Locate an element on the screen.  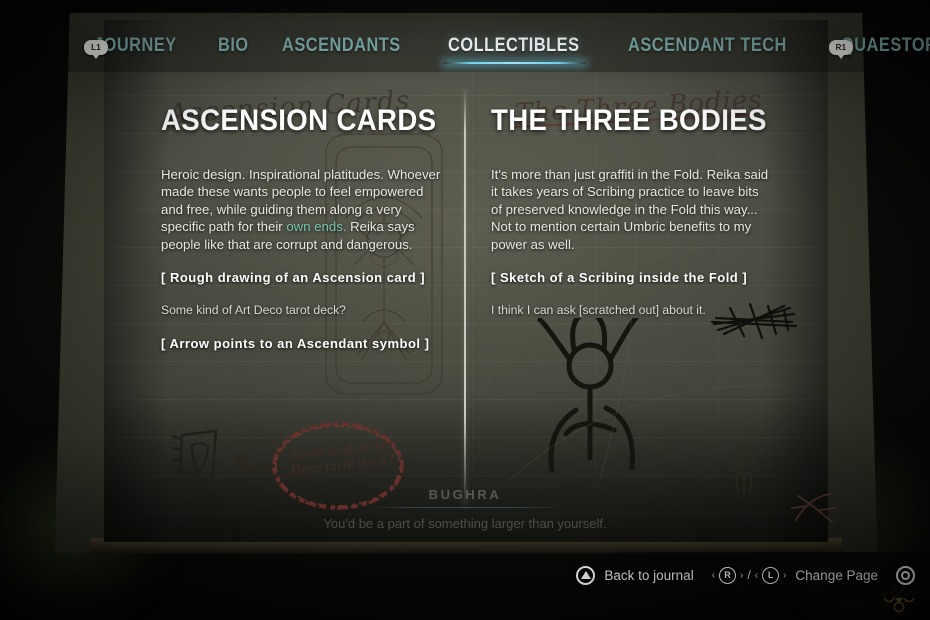
right-page-annotation-1: [ Sketch of a Scribing inside the Fold ] is located at coordinates (619, 278).